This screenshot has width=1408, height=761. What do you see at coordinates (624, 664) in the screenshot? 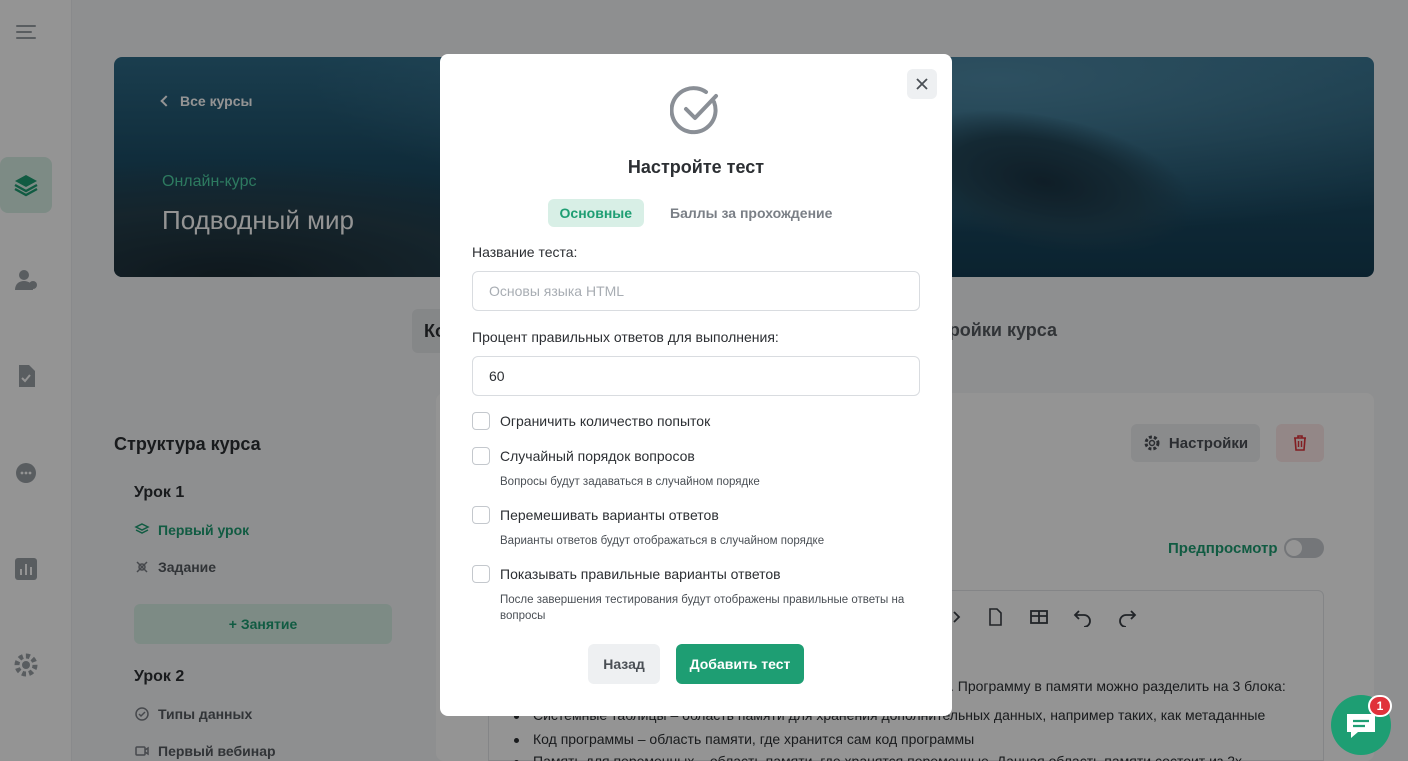
I see `back-button: Назад` at bounding box center [624, 664].